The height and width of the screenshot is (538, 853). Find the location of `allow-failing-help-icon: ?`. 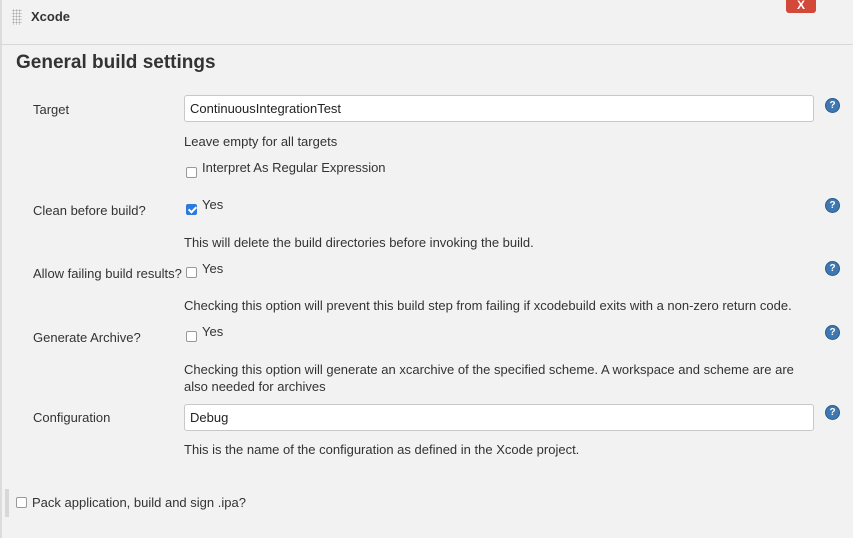

allow-failing-help-icon: ? is located at coordinates (832, 268).